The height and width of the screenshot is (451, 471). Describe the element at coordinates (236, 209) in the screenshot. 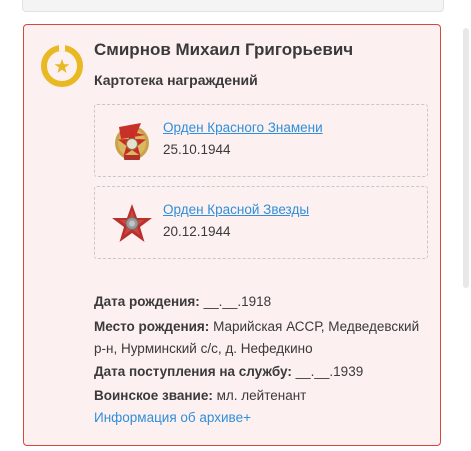

I see `award-link: Орден Красной Звезды` at that location.